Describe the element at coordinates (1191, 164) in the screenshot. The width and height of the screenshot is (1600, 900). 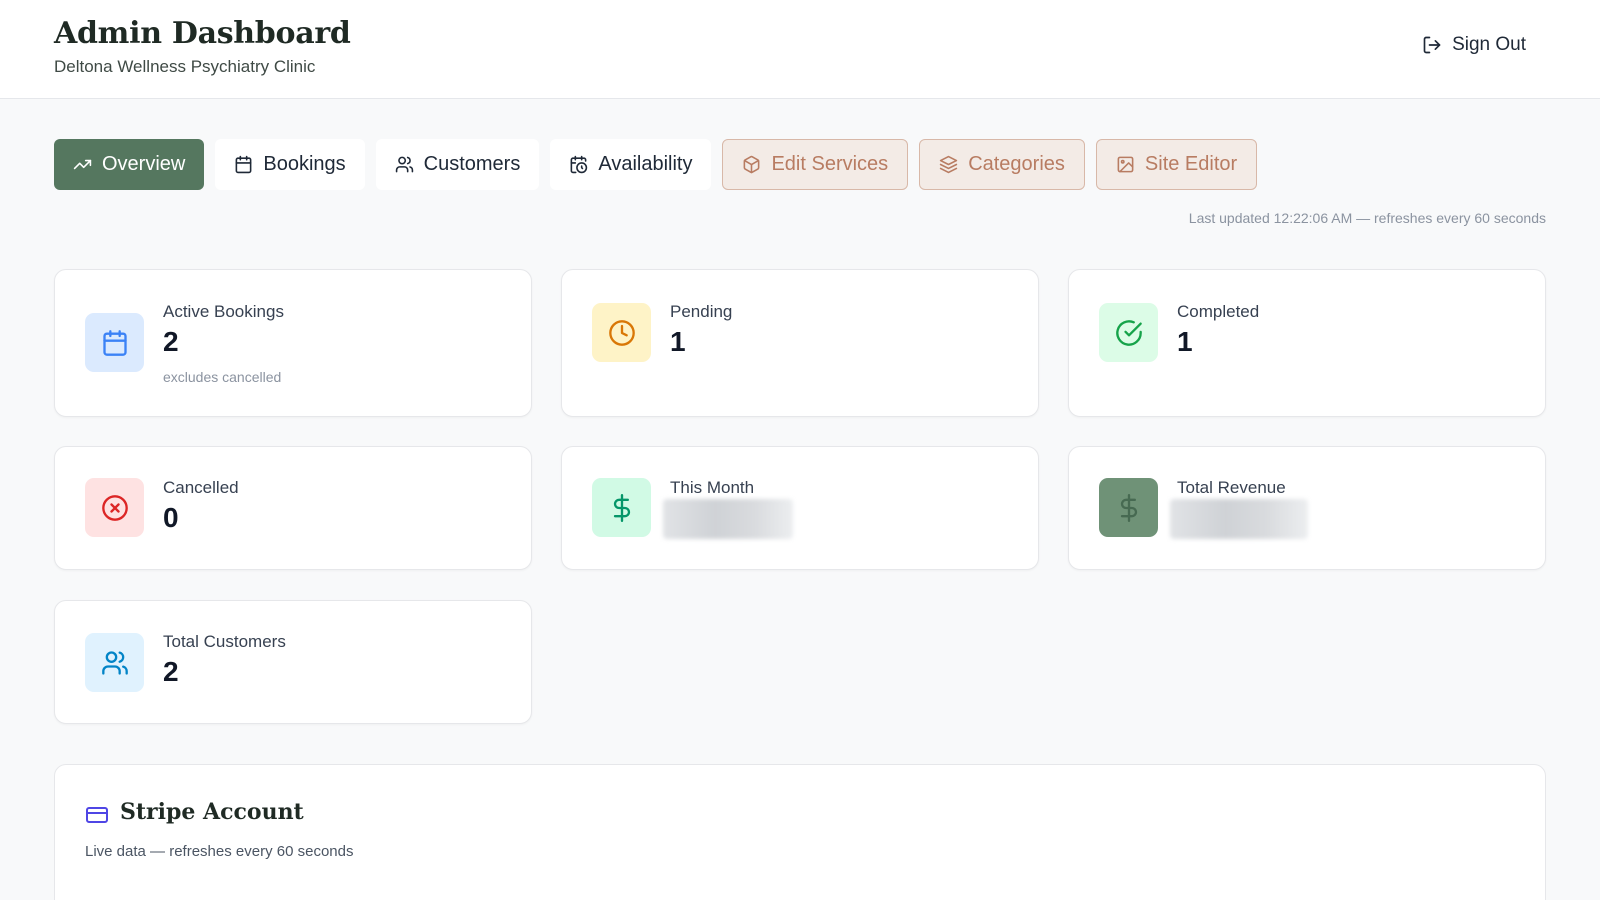
I see `tab-label: Site Editor` at that location.